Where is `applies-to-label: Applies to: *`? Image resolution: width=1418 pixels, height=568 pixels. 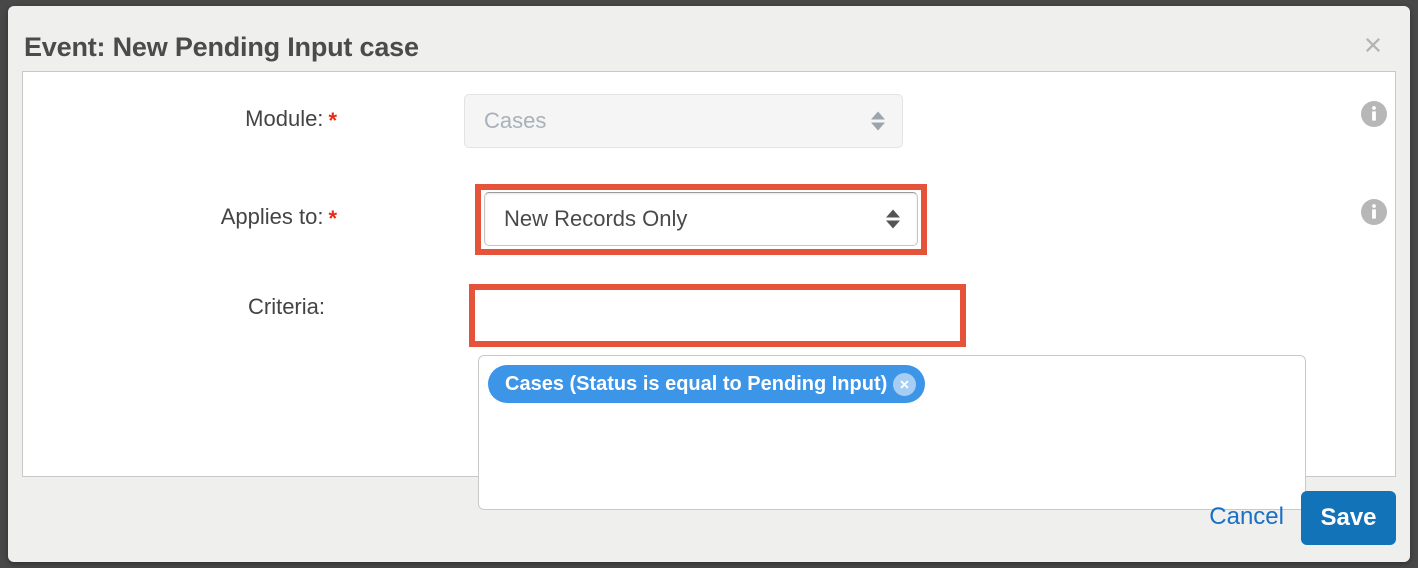
applies-to-label: Applies to: * is located at coordinates (278, 217).